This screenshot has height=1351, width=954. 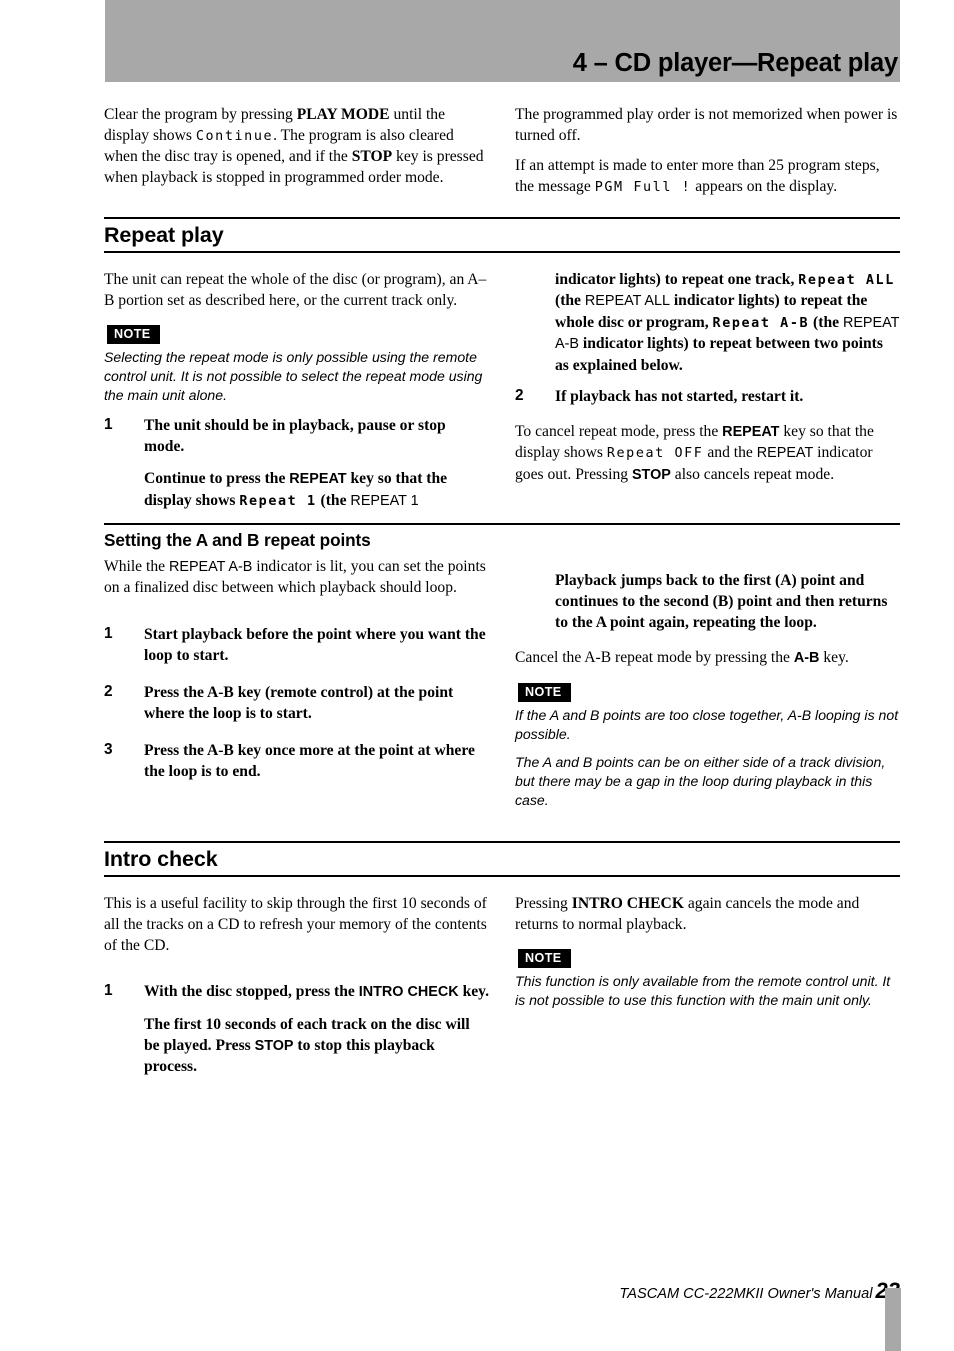 What do you see at coordinates (846, 280) in the screenshot?
I see `lcd-display-text: Repeat ALL` at bounding box center [846, 280].